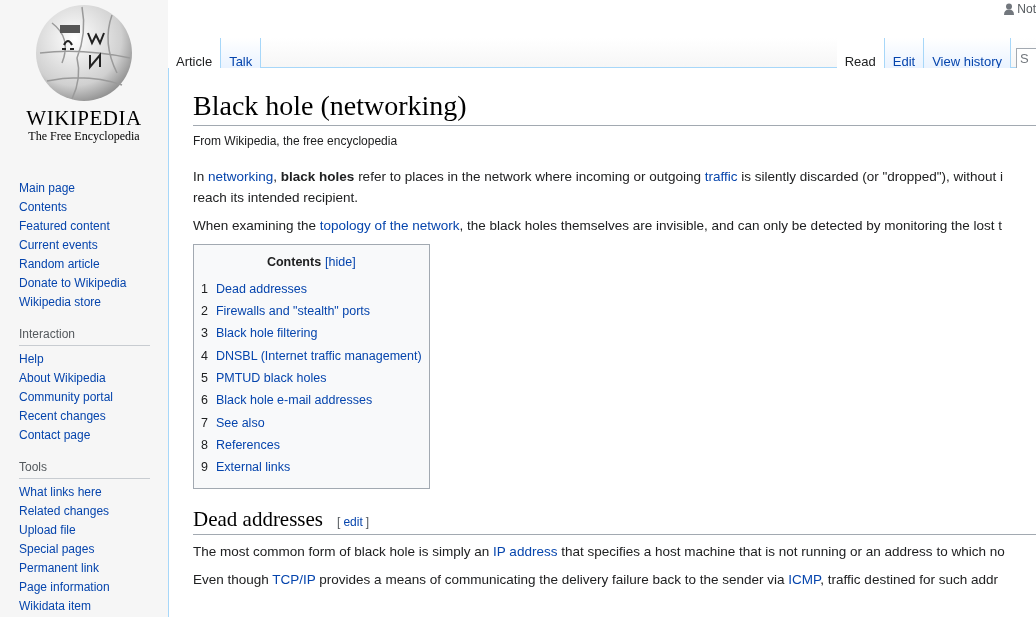 The width and height of the screenshot is (1036, 617). Describe the element at coordinates (247, 445) in the screenshot. I see `toc-link: References` at that location.